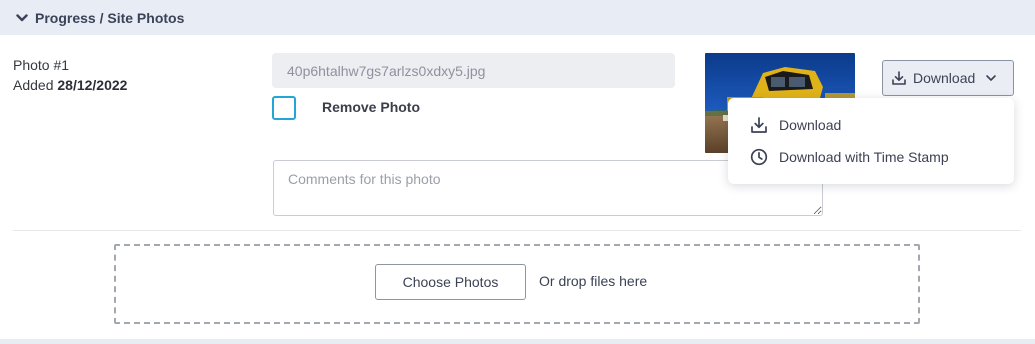 This screenshot has height=344, width=1035. Describe the element at coordinates (517, 230) in the screenshot. I see `divider` at that location.